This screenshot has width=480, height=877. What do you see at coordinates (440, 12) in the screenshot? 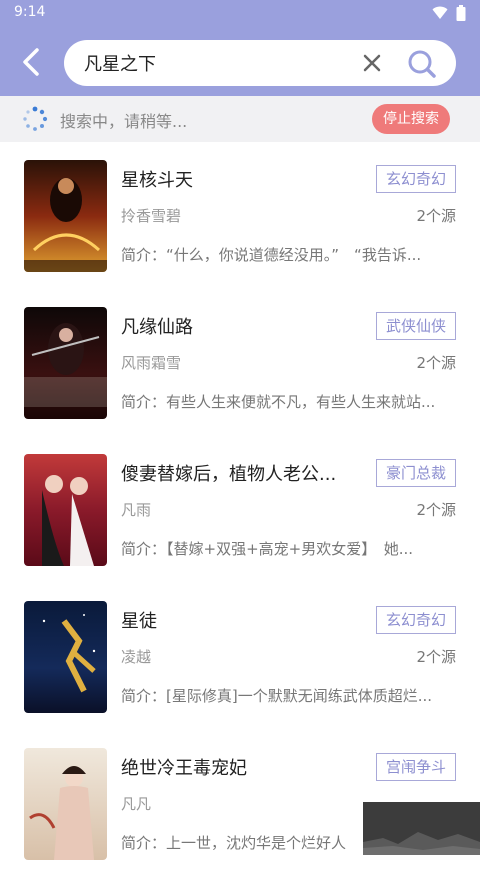
I see `wifi-icon` at bounding box center [440, 12].